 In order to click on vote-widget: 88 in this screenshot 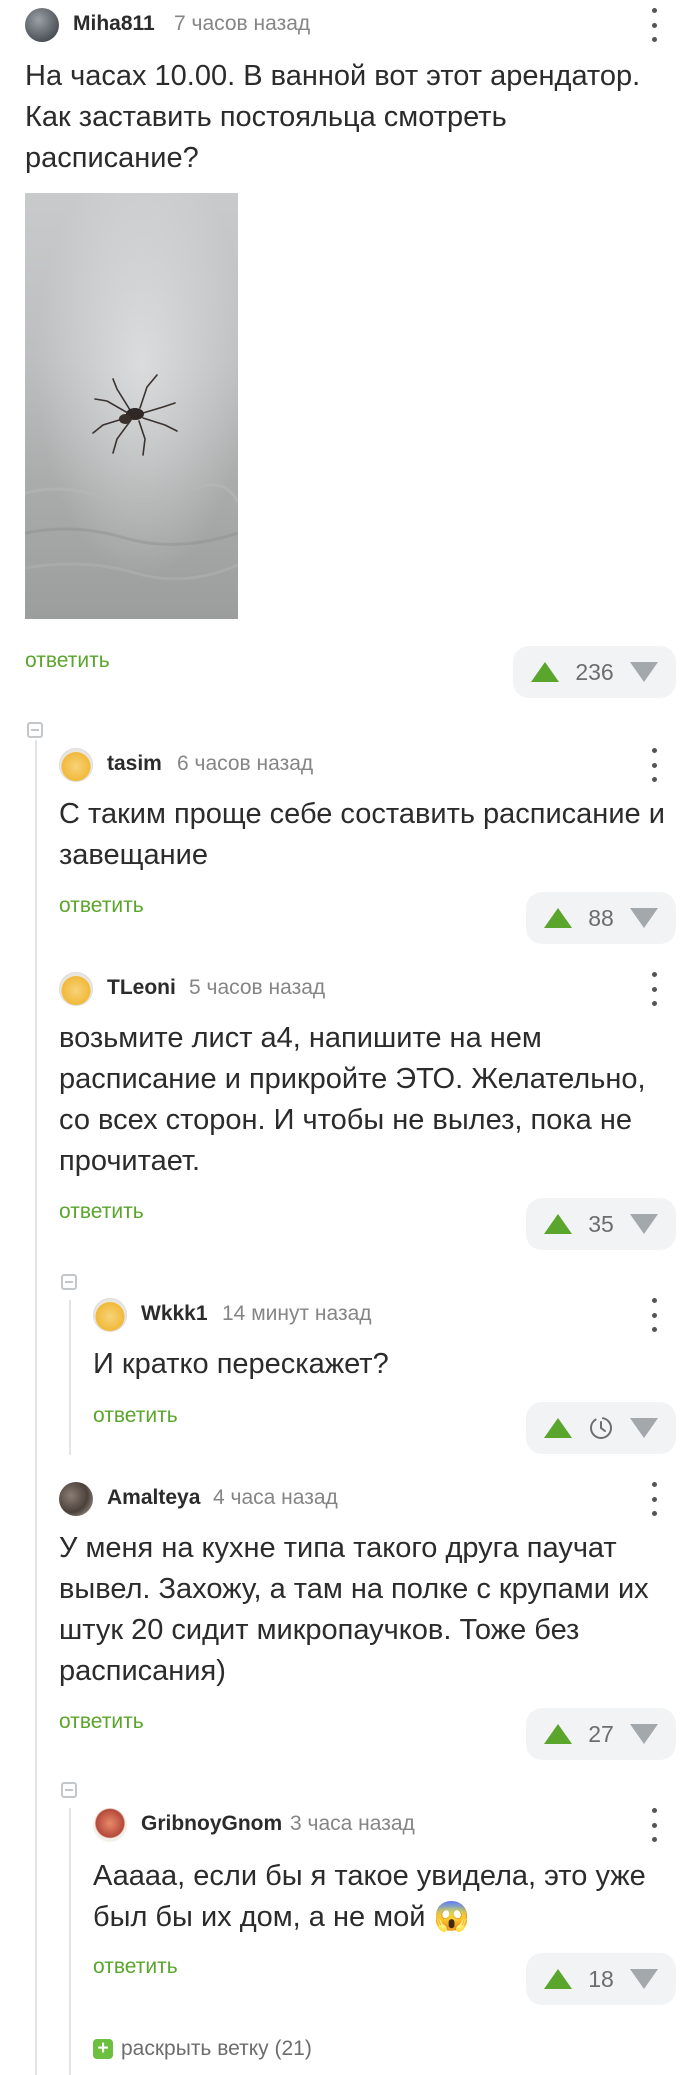, I will do `click(601, 918)`.